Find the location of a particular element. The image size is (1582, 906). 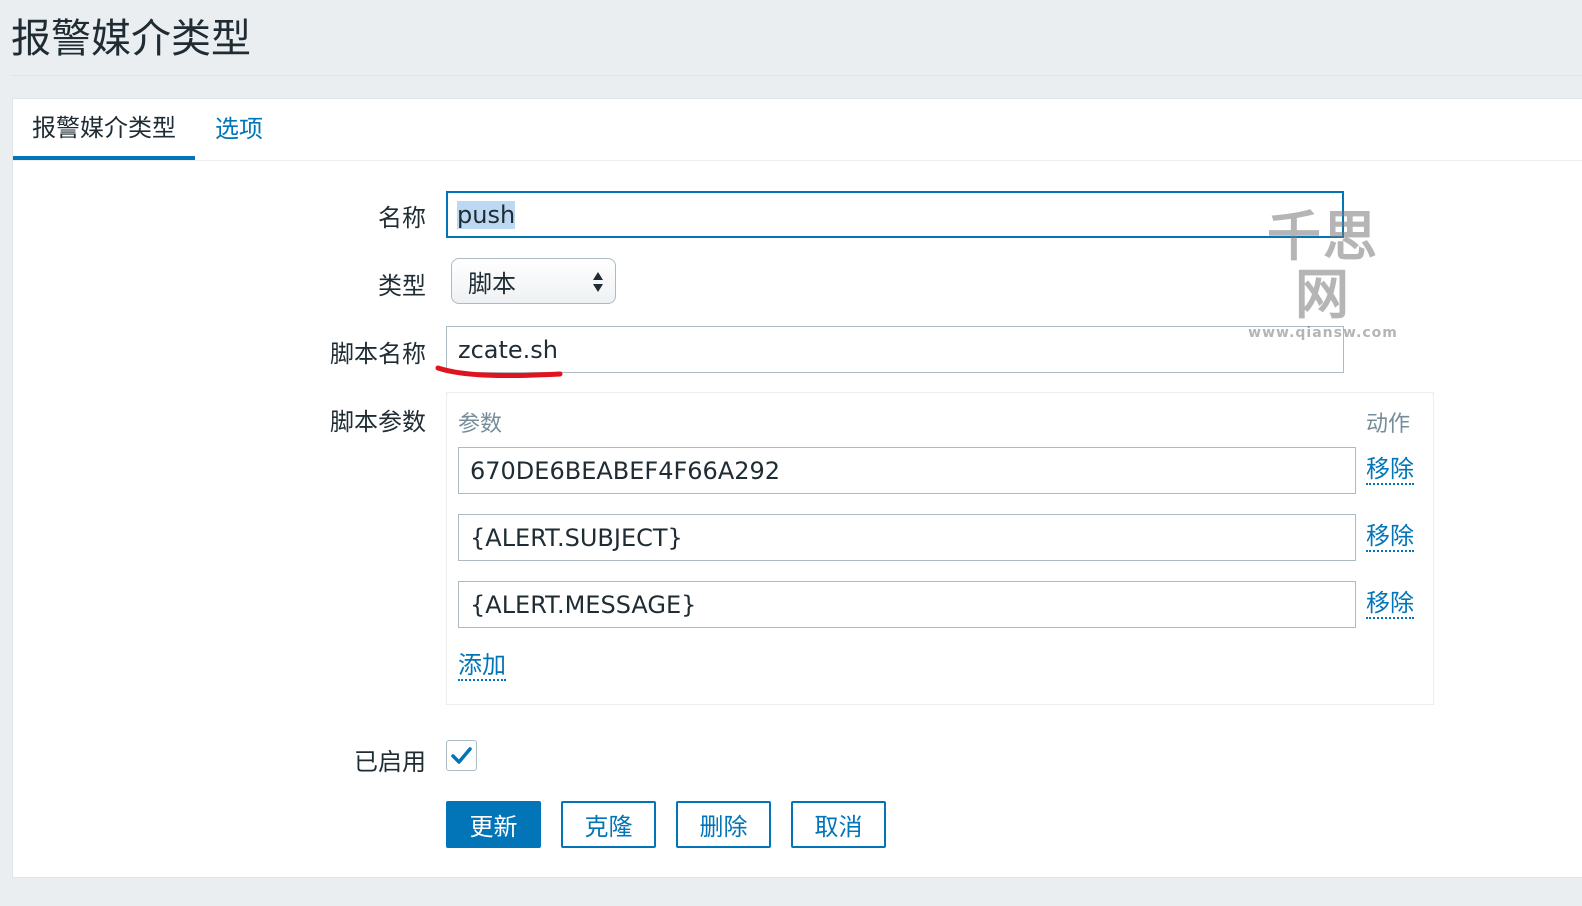

tab-options: 选项 is located at coordinates (239, 129).